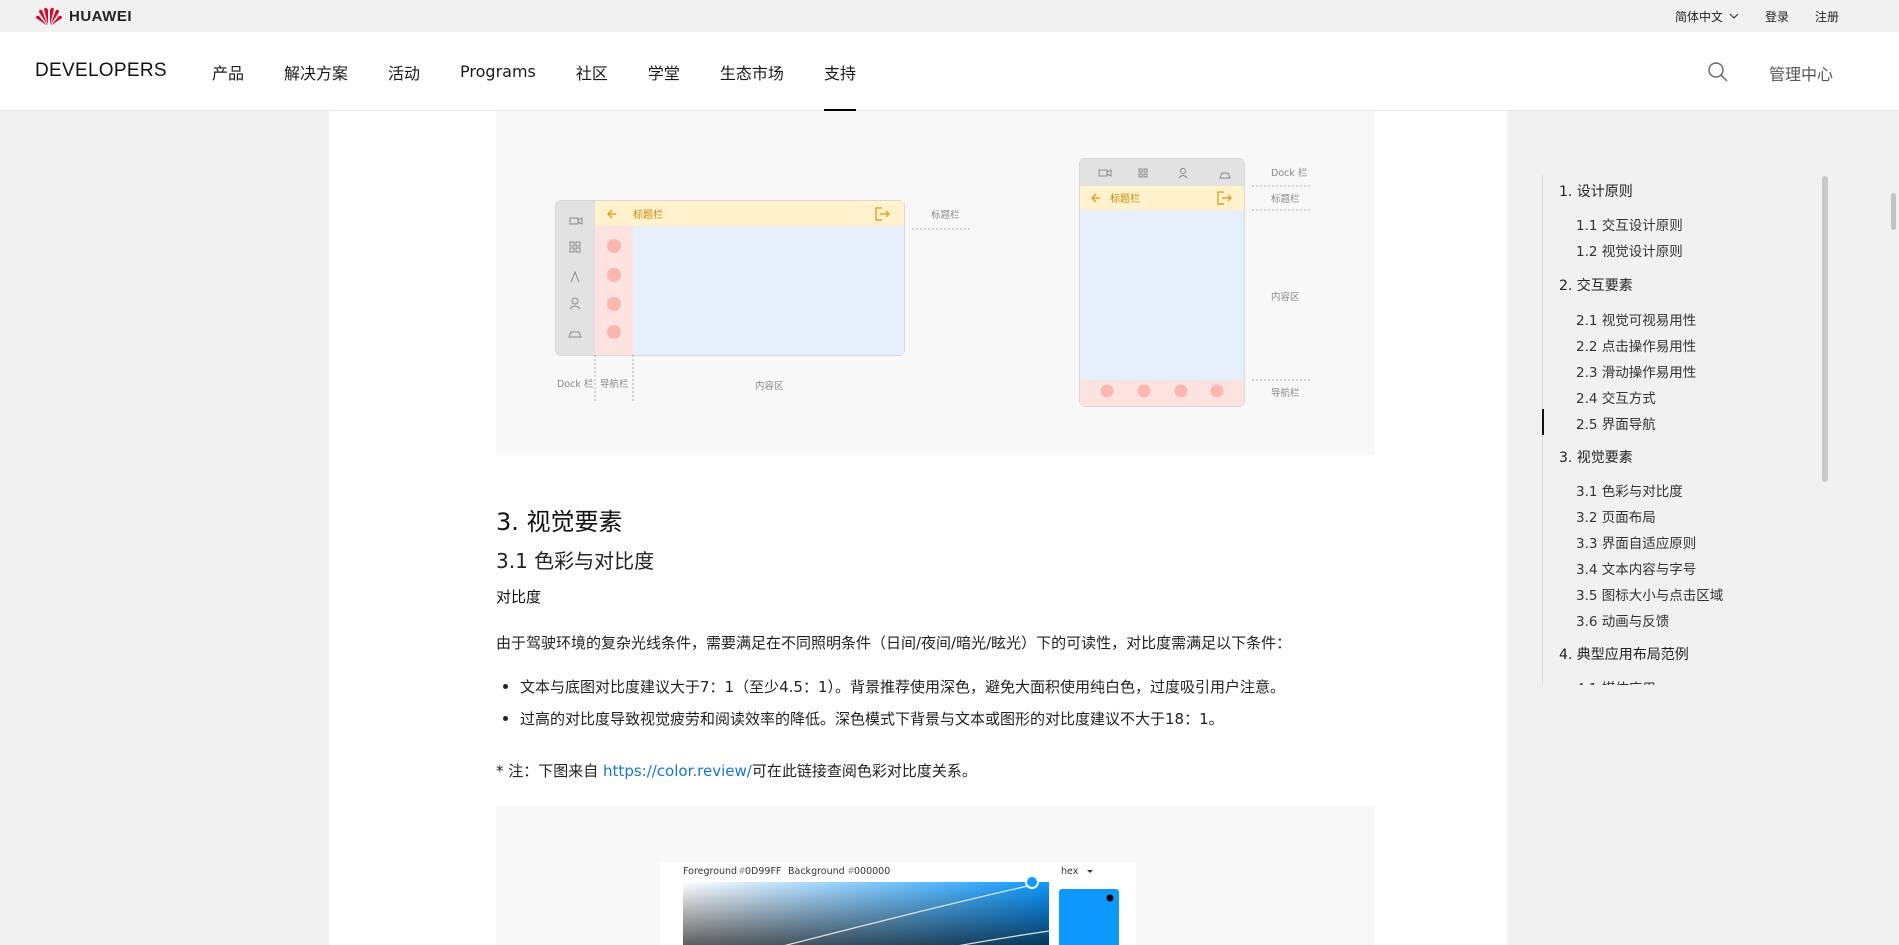 The width and height of the screenshot is (1899, 945). Describe the element at coordinates (1596, 457) in the screenshot. I see `toc-item-3: 3. 视觉要素` at that location.